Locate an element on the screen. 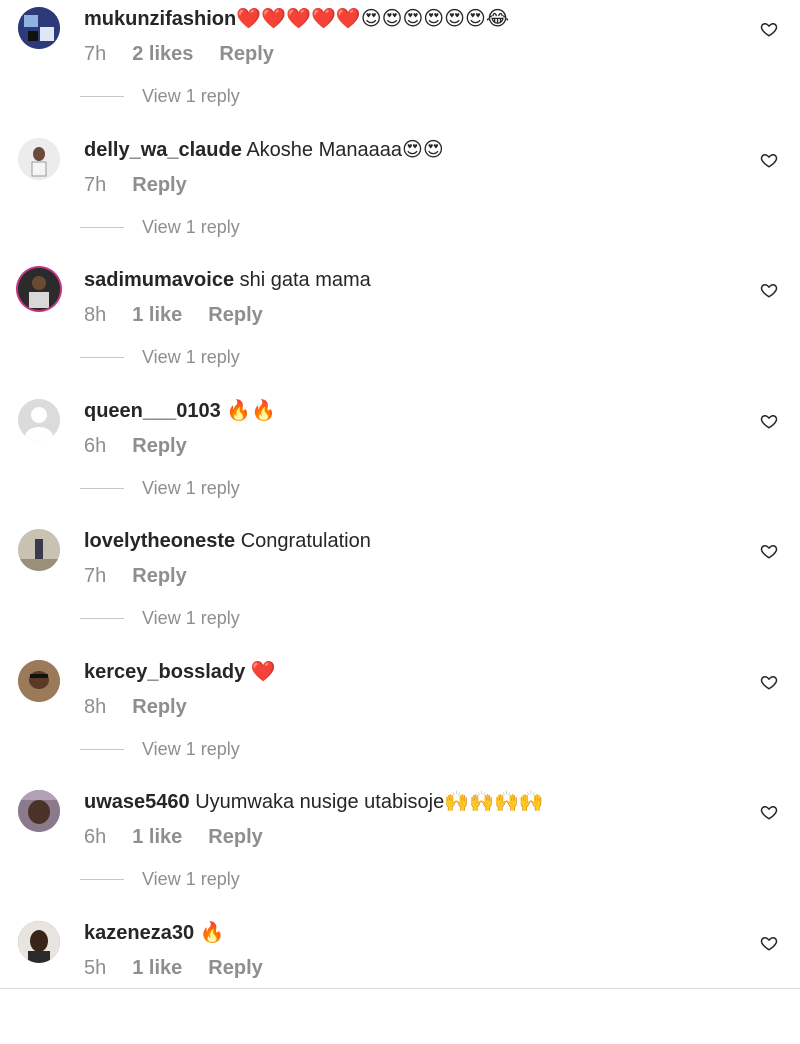 This screenshot has height=1044, width=800. comment-text: ❤️ is located at coordinates (260, 672).